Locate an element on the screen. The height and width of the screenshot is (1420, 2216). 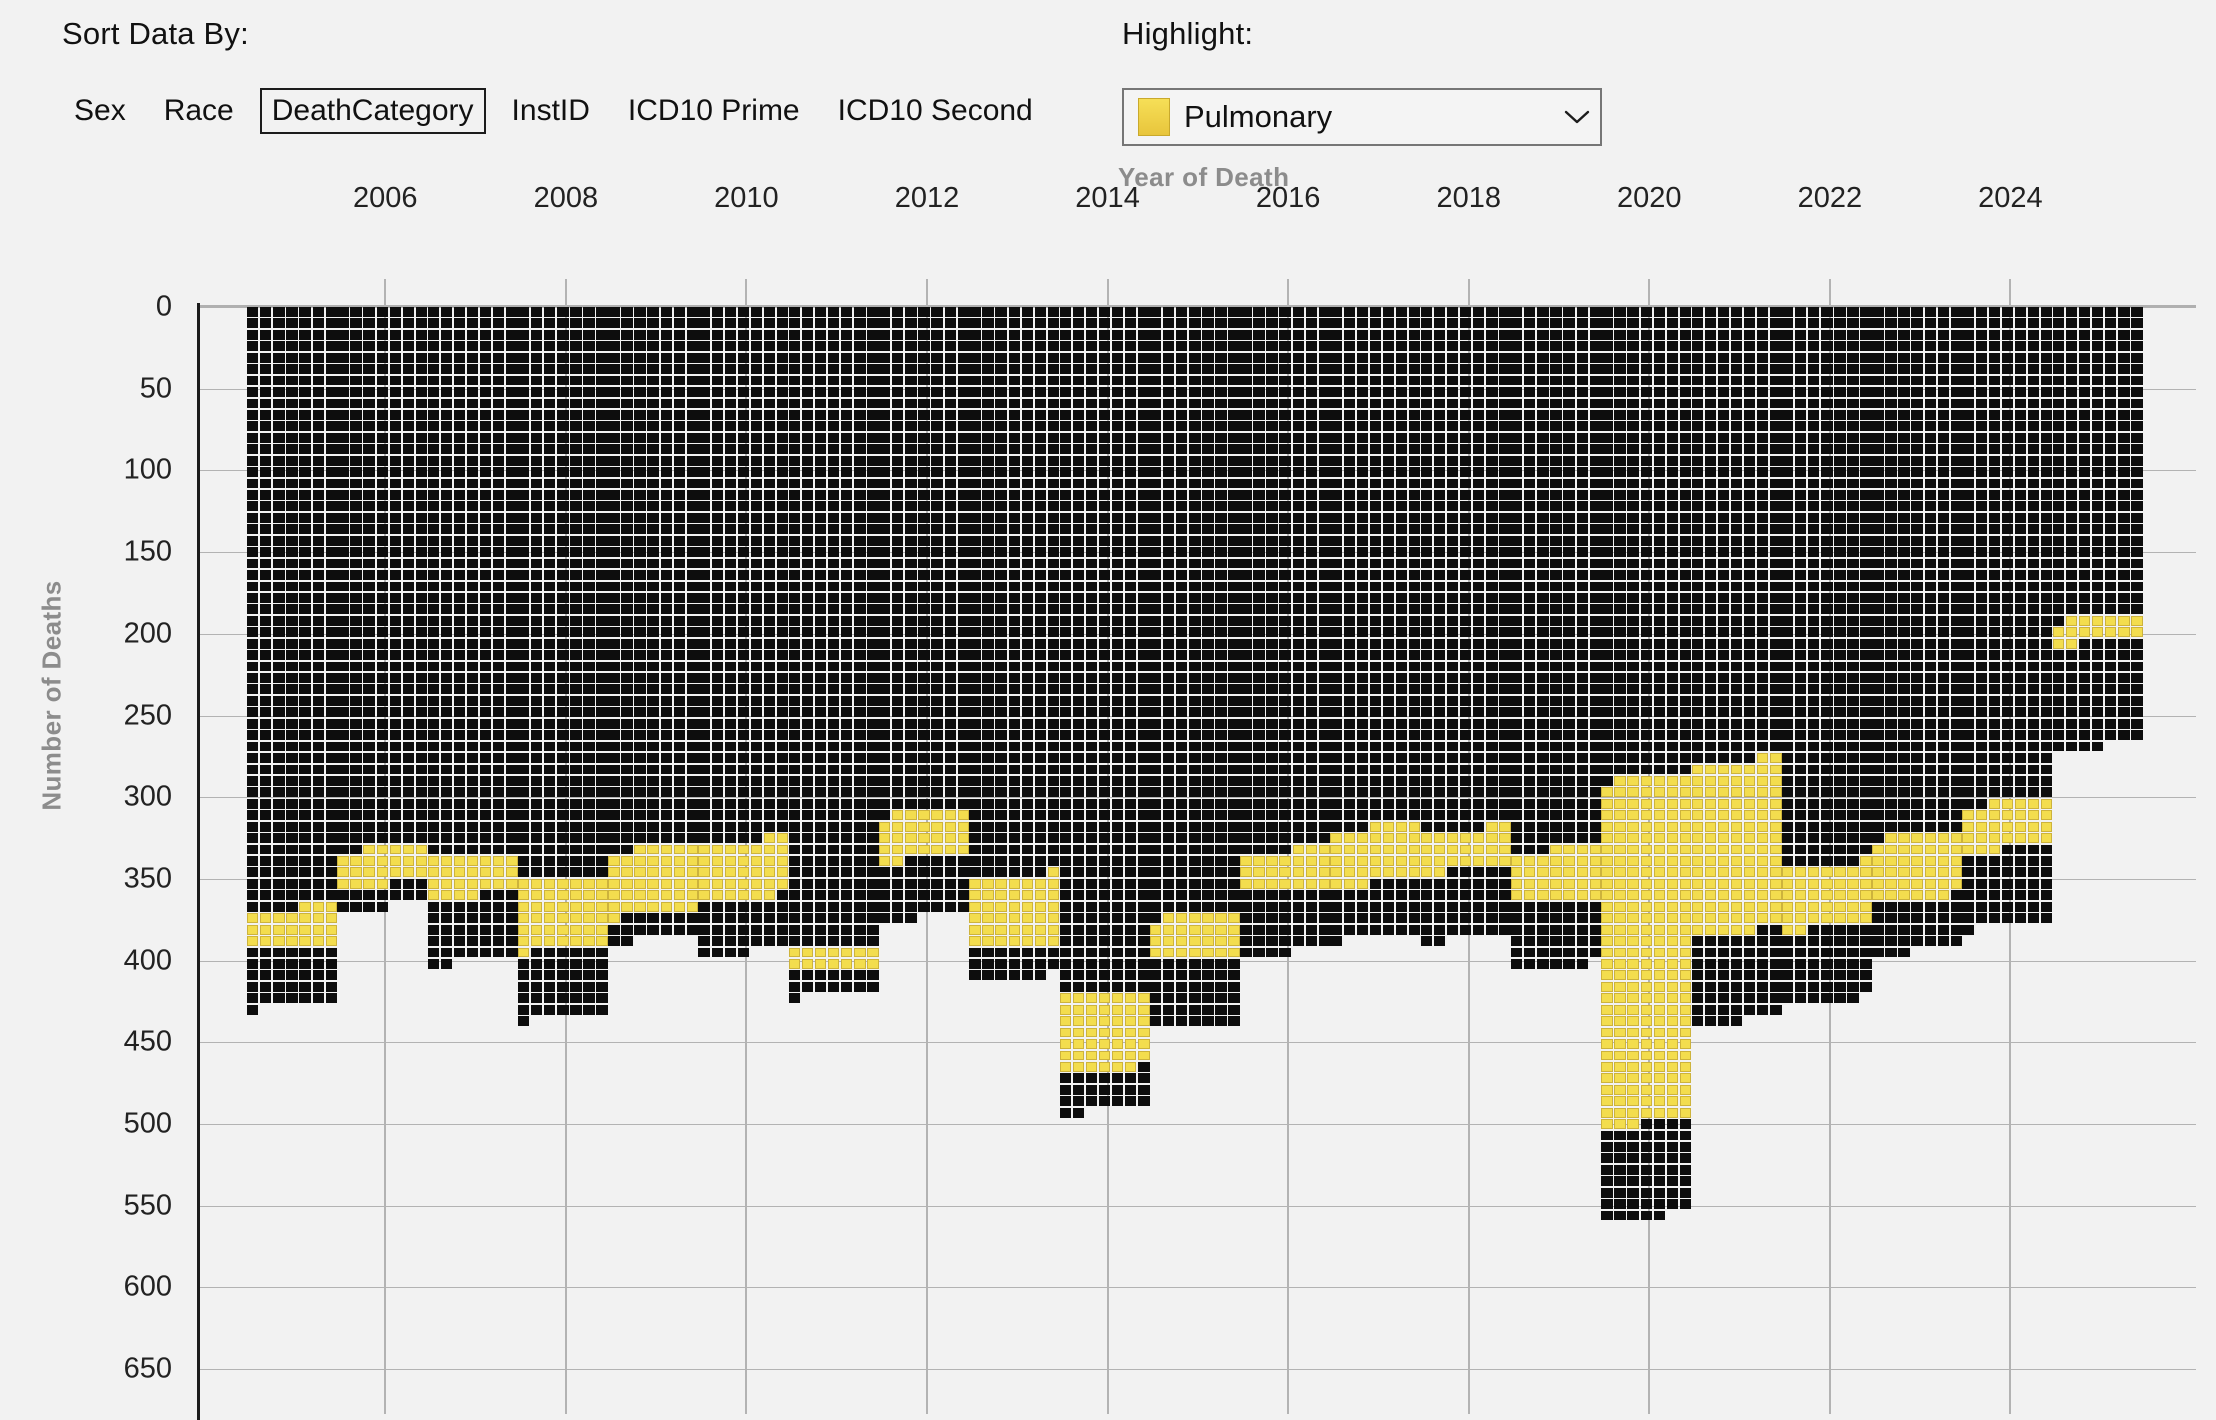
bar-2011 is located at coordinates (837, 858).